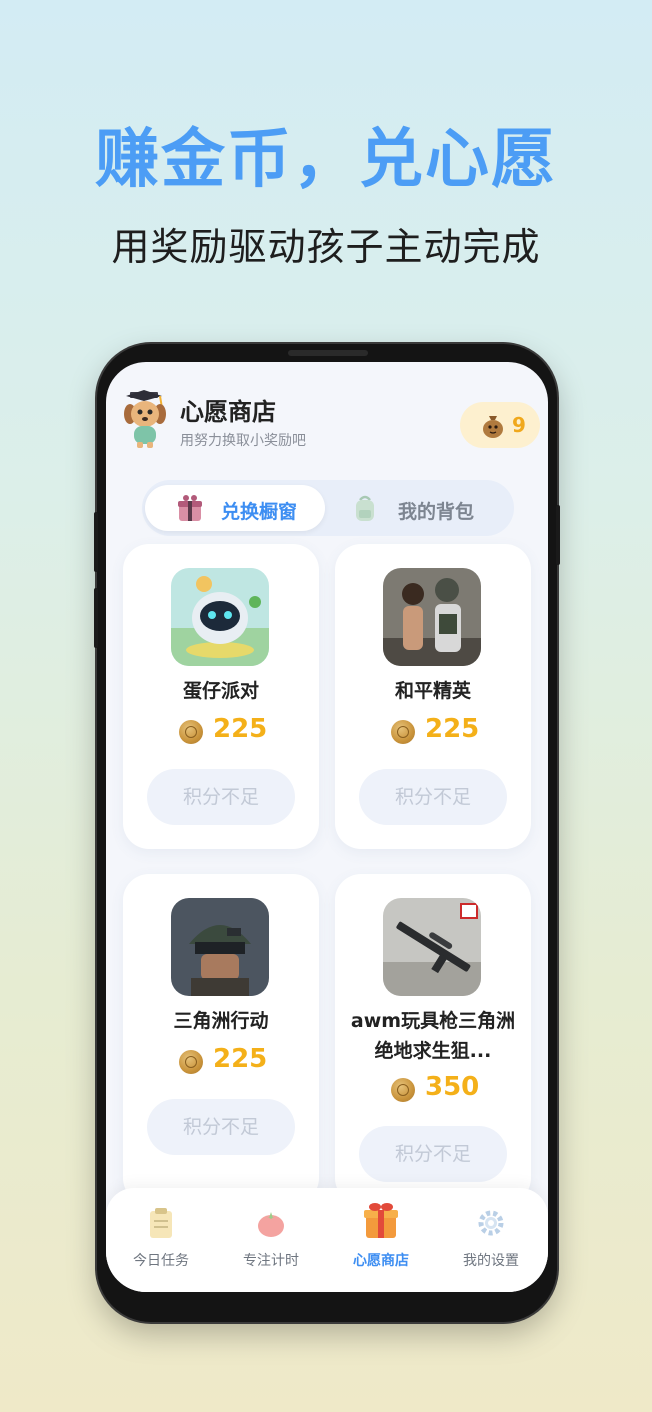 The image size is (652, 1412). Describe the element at coordinates (436, 512) in the screenshot. I see `tab-label: 我的背包` at that location.